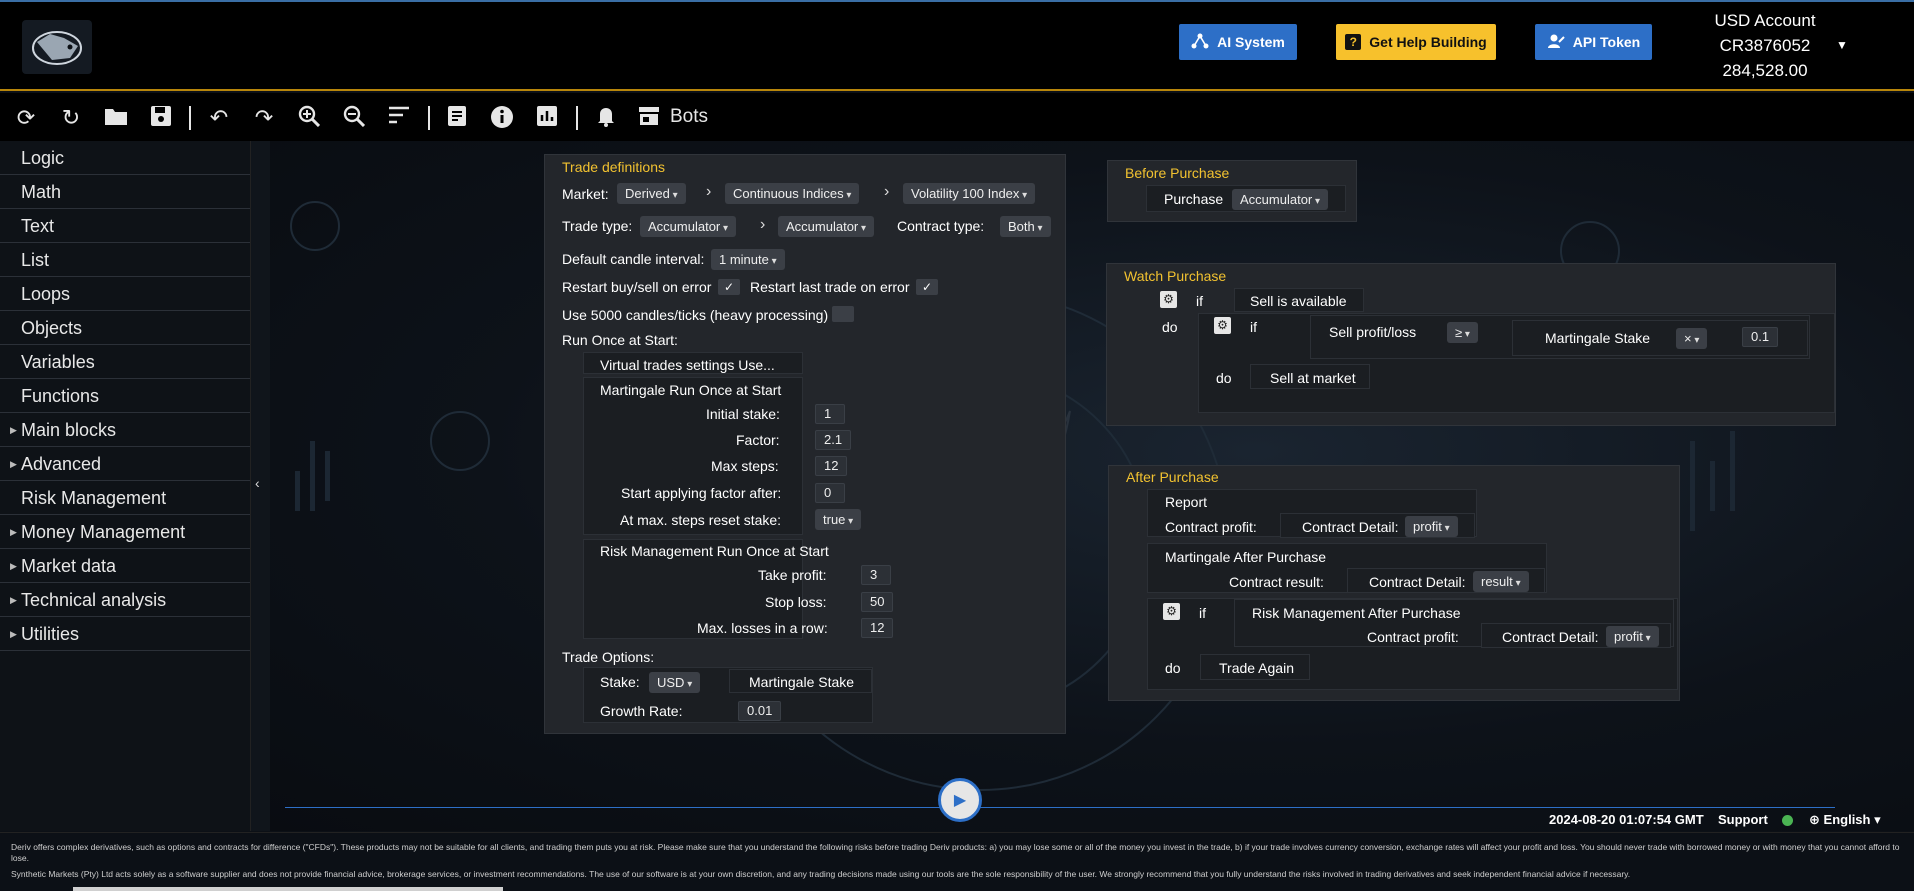 The height and width of the screenshot is (891, 1914). What do you see at coordinates (502, 118) in the screenshot?
I see `info-icon` at bounding box center [502, 118].